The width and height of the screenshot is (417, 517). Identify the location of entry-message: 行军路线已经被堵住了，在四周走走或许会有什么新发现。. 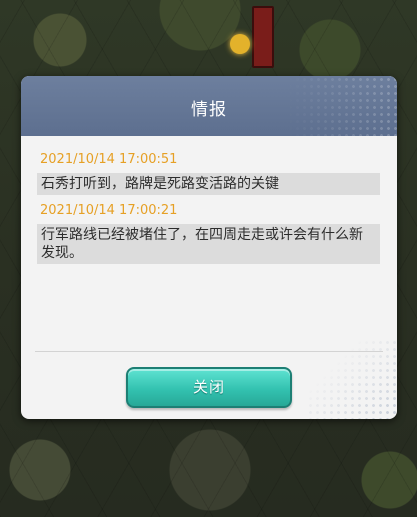
(208, 244).